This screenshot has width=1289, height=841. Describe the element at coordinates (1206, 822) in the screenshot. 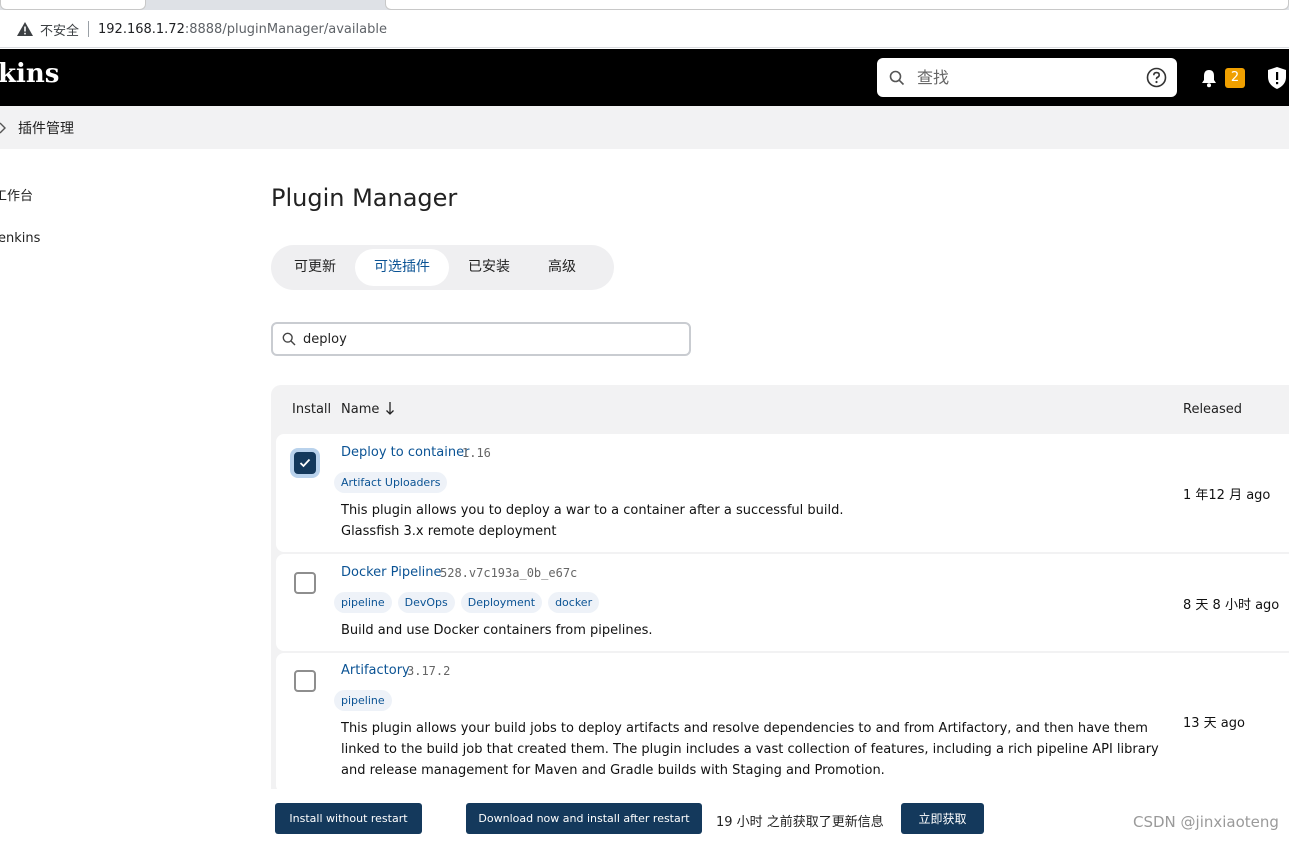

I see `watermark: CSDN @jinxiaoteng` at that location.